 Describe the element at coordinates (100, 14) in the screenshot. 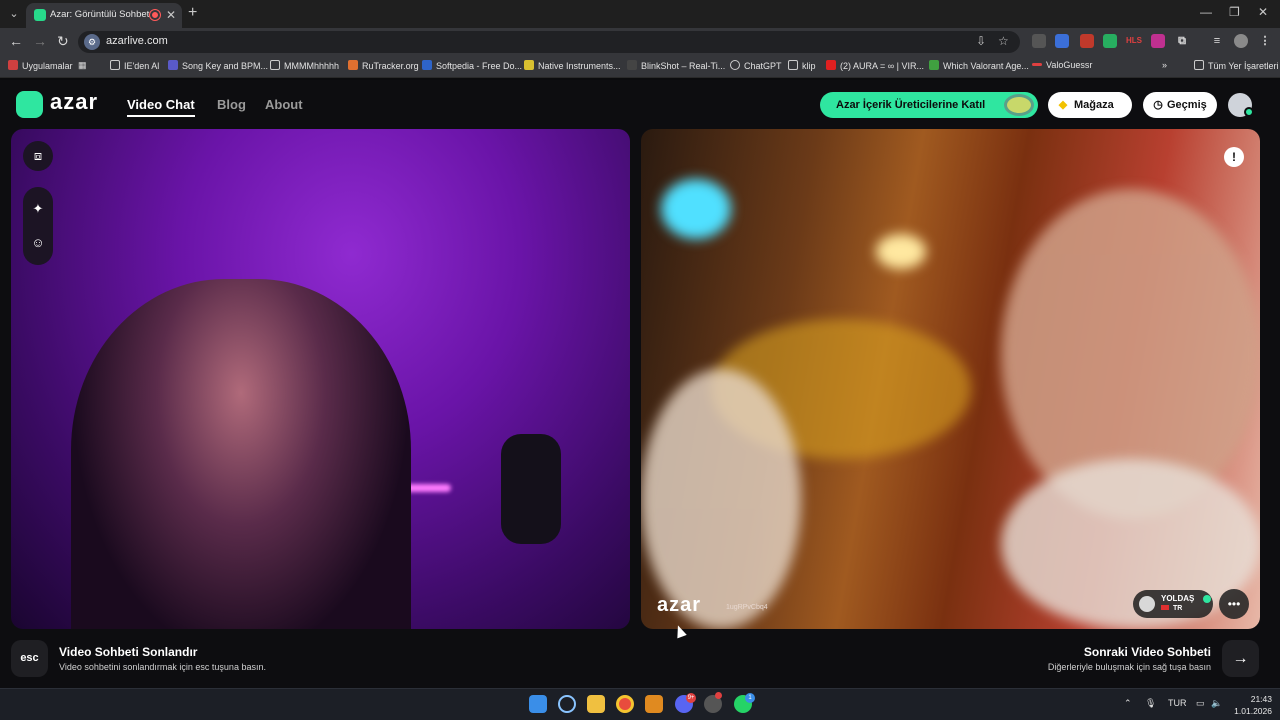

I see `tab-title: Azar: Görüntülü Sohbet & Y` at that location.